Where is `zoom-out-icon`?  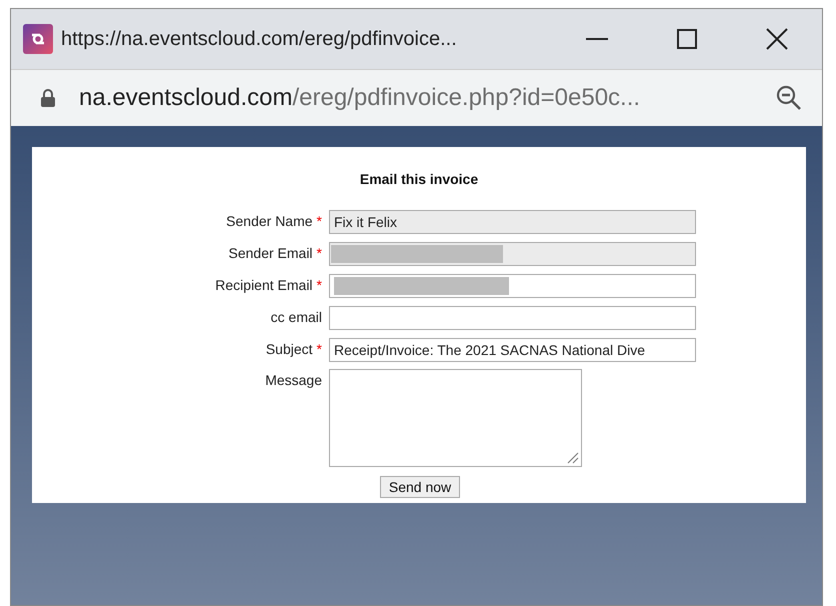
zoom-out-icon is located at coordinates (789, 98).